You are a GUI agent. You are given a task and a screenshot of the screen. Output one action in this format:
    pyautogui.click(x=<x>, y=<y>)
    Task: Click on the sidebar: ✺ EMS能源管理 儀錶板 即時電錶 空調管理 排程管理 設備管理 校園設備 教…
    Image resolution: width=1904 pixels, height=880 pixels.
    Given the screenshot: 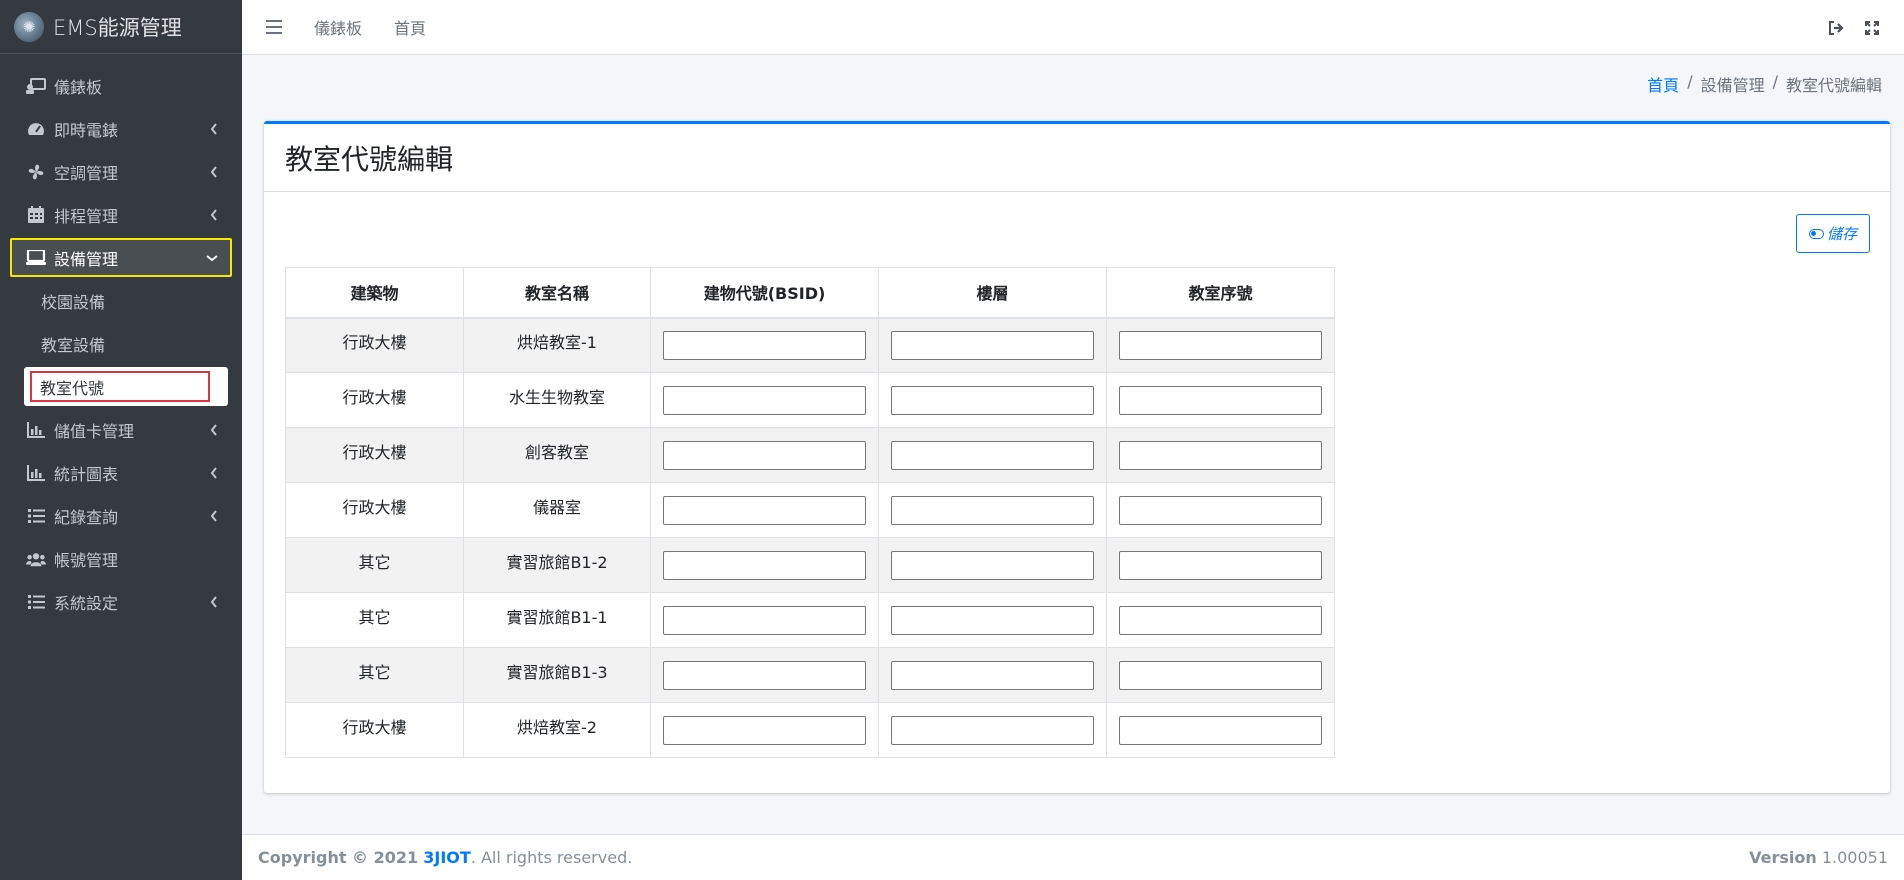 What is the action you would take?
    pyautogui.click(x=121, y=440)
    